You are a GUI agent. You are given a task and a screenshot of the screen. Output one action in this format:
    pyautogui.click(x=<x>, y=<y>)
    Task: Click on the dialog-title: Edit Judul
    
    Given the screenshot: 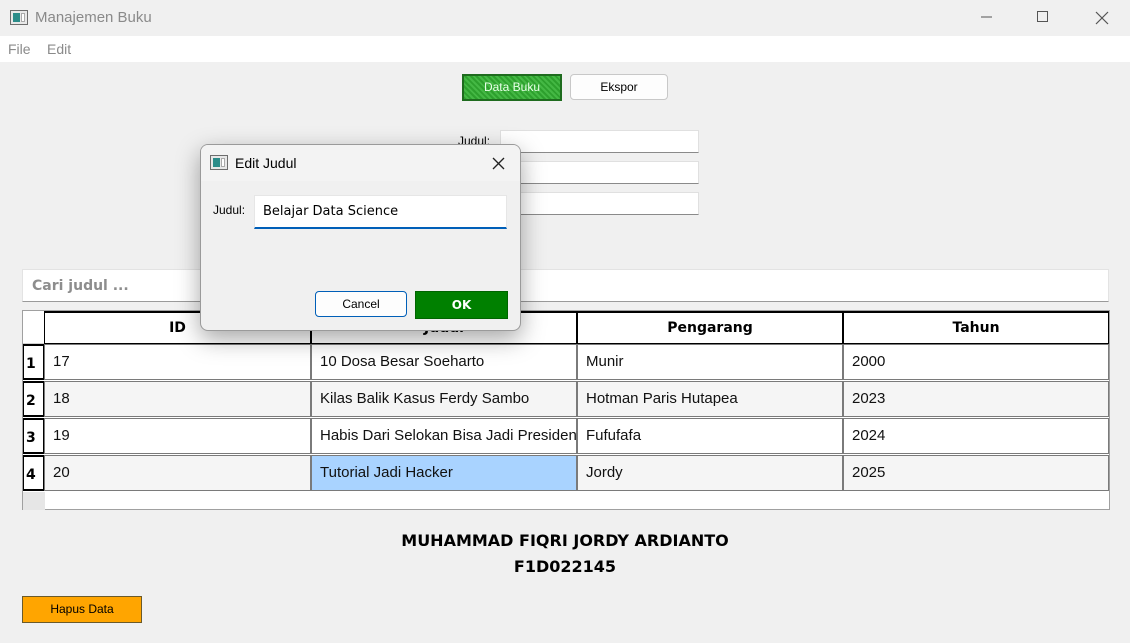 What is the action you would take?
    pyautogui.click(x=266, y=163)
    